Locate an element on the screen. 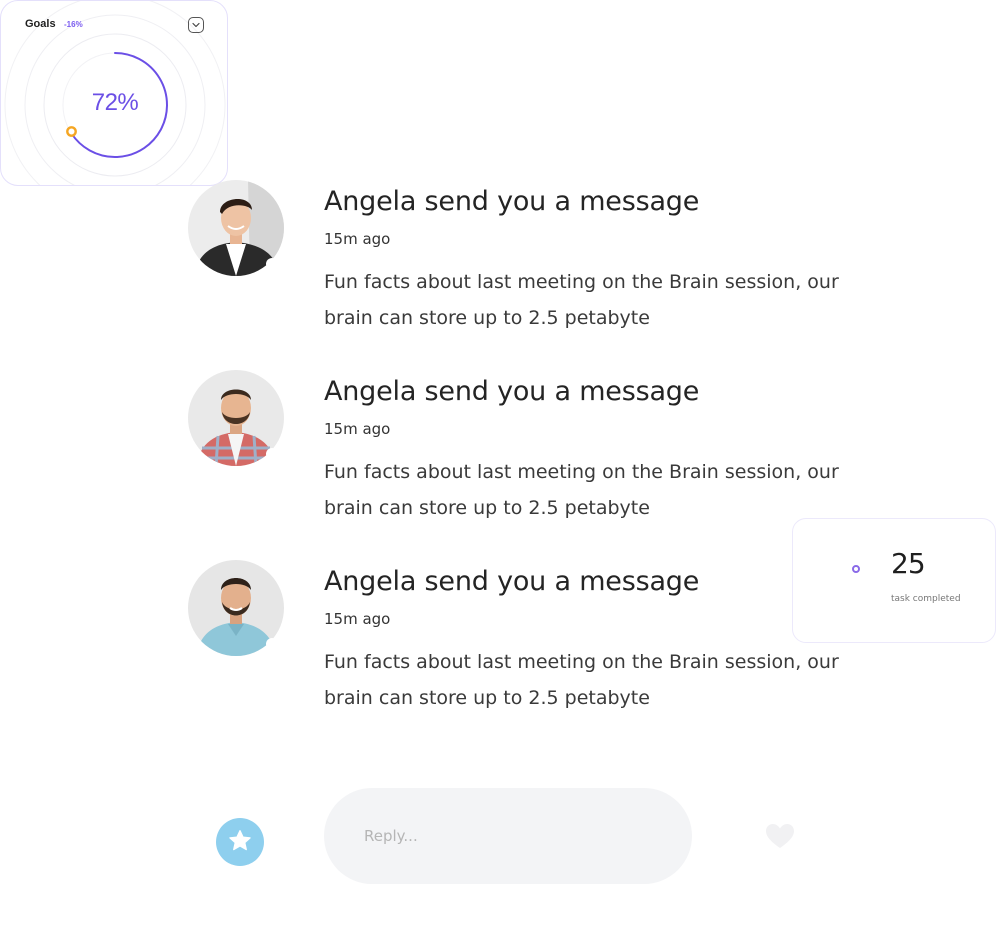 The width and height of the screenshot is (996, 925). heart-button is located at coordinates (780, 836).